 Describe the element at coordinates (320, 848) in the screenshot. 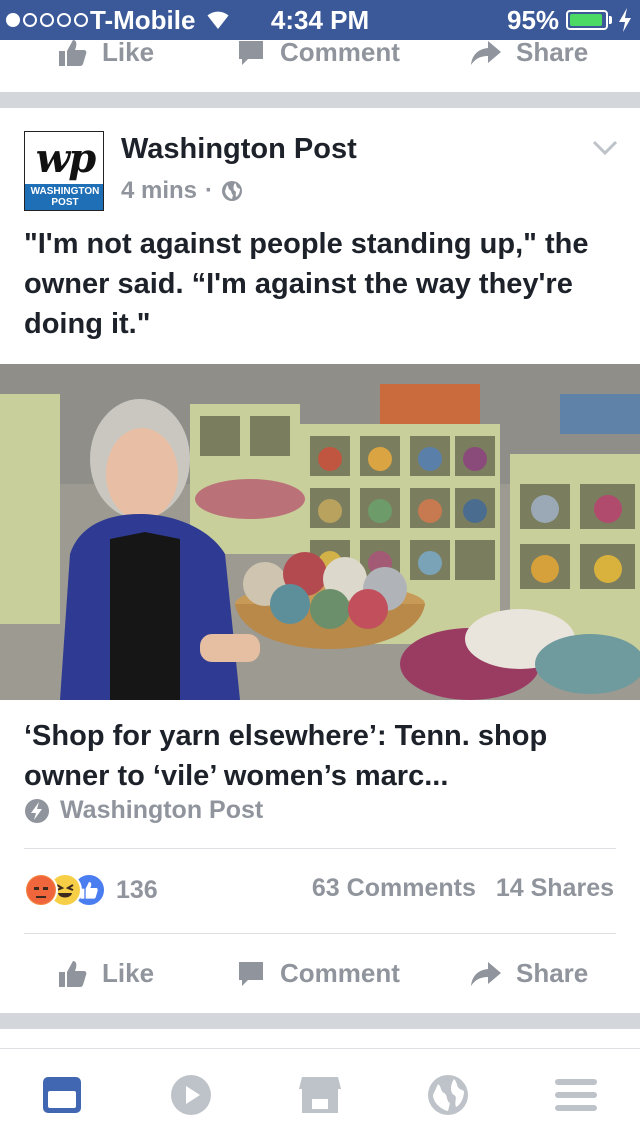

I see `divider-top` at that location.